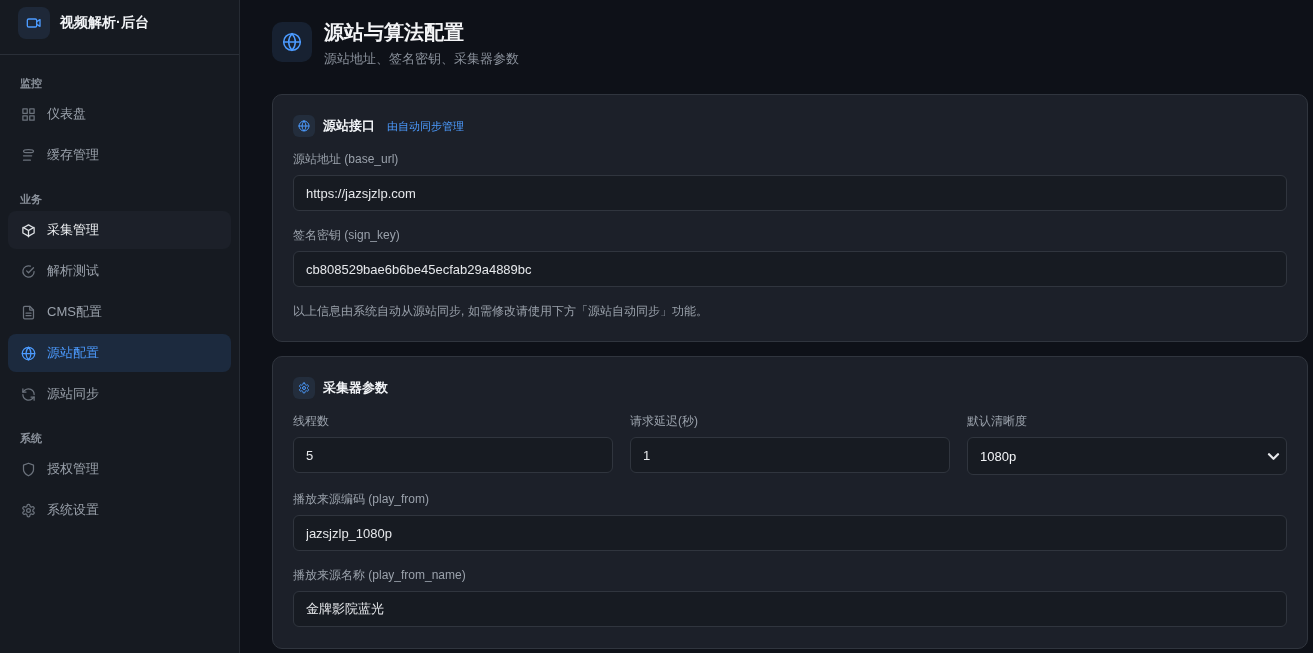  Describe the element at coordinates (34, 23) in the screenshot. I see `video-camera-icon` at that location.